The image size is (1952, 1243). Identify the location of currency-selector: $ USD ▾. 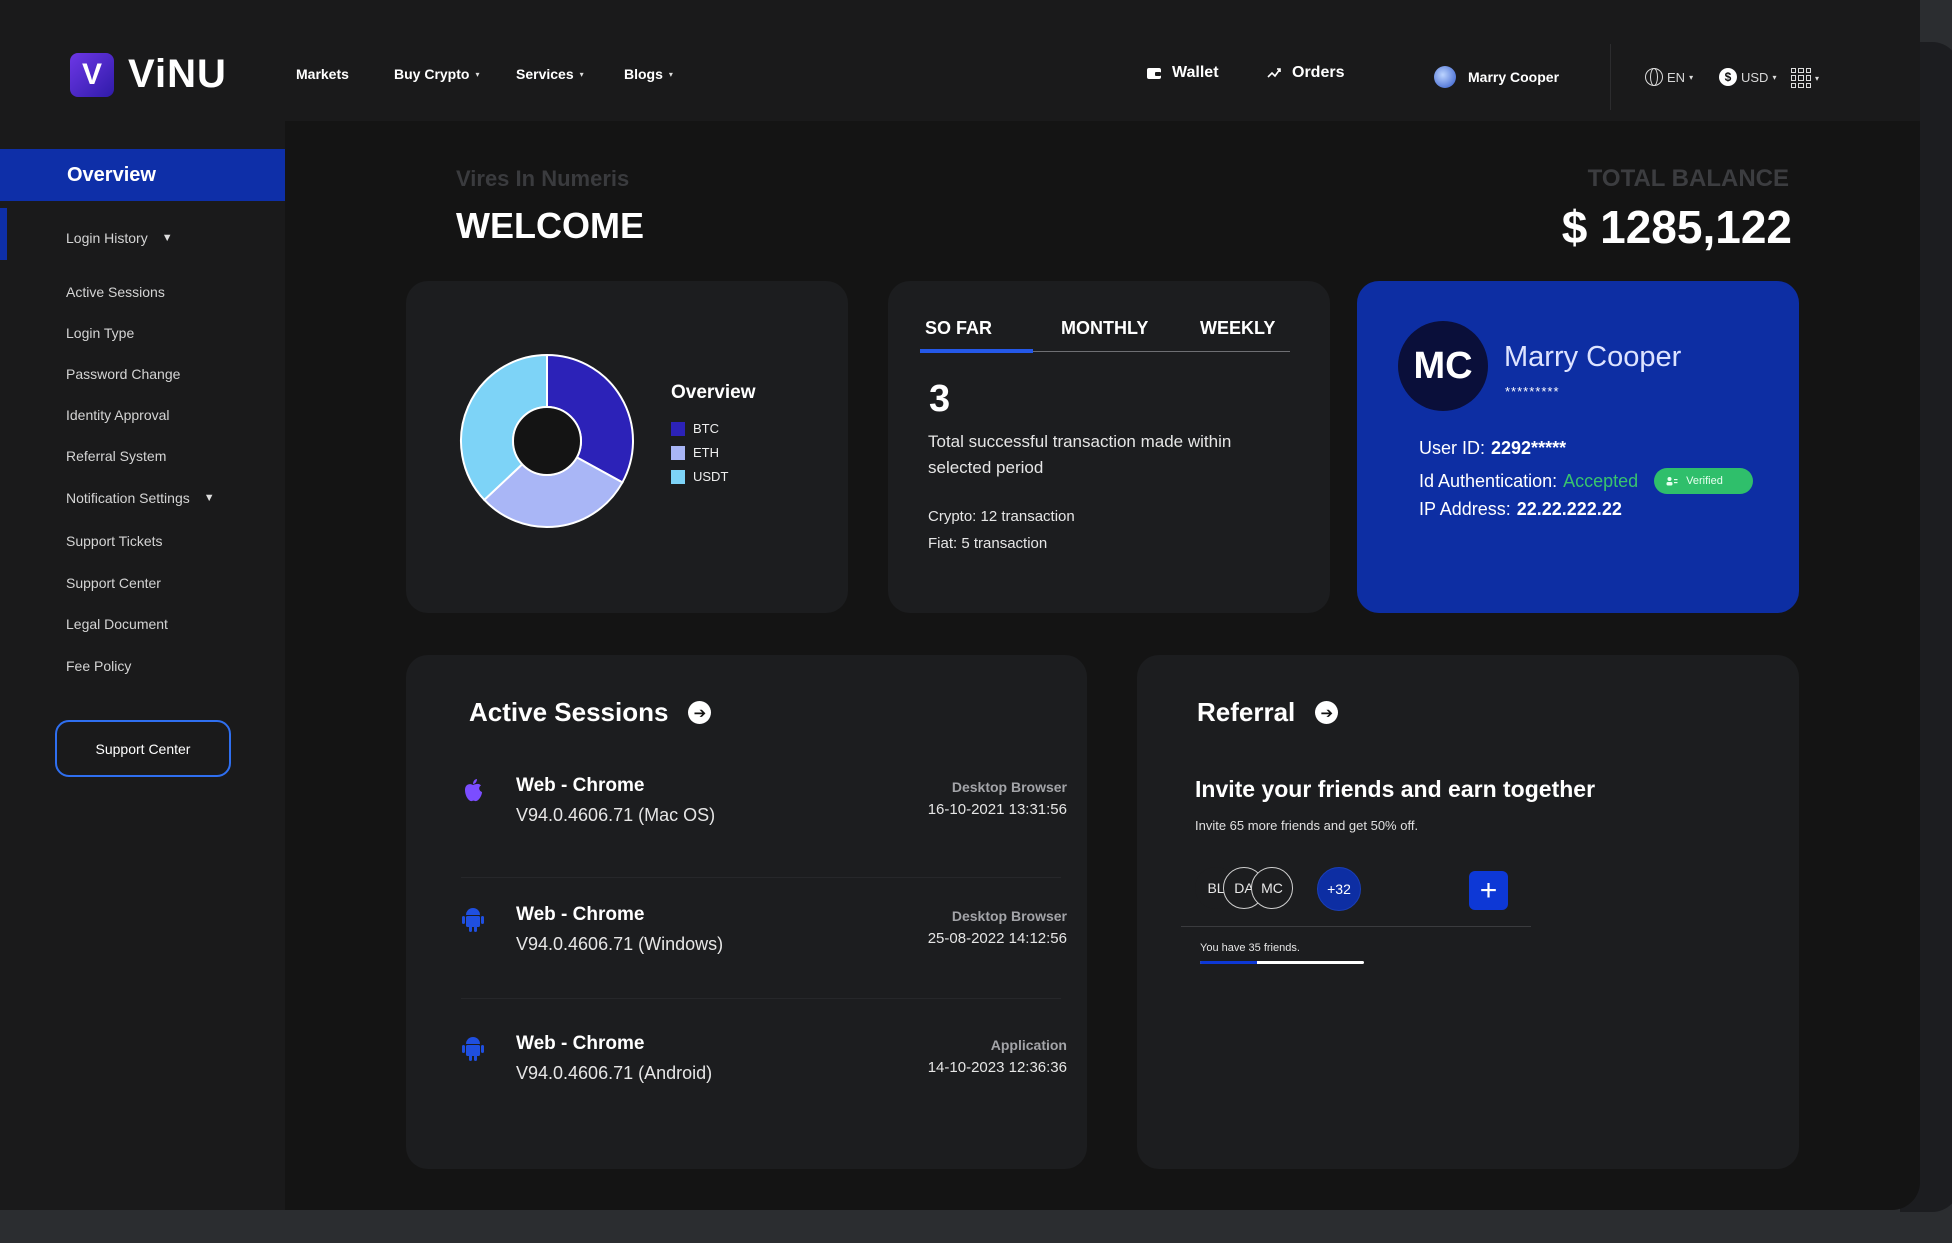
(1747, 77).